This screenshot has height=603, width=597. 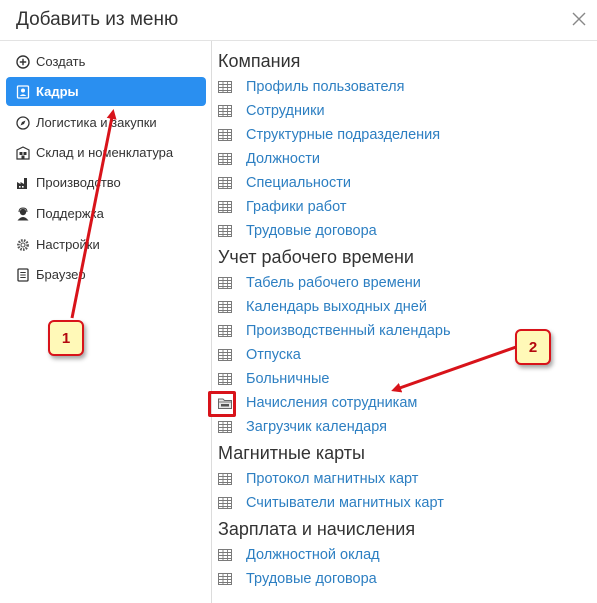 I want to click on callout-2: 2, so click(x=533, y=347).